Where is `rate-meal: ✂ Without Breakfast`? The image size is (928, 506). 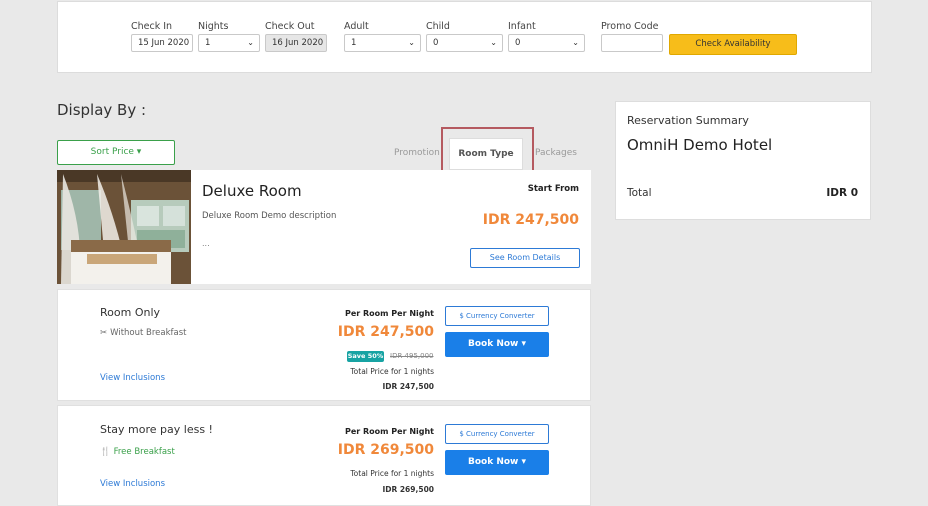
rate-meal: ✂ Without Breakfast is located at coordinates (143, 333).